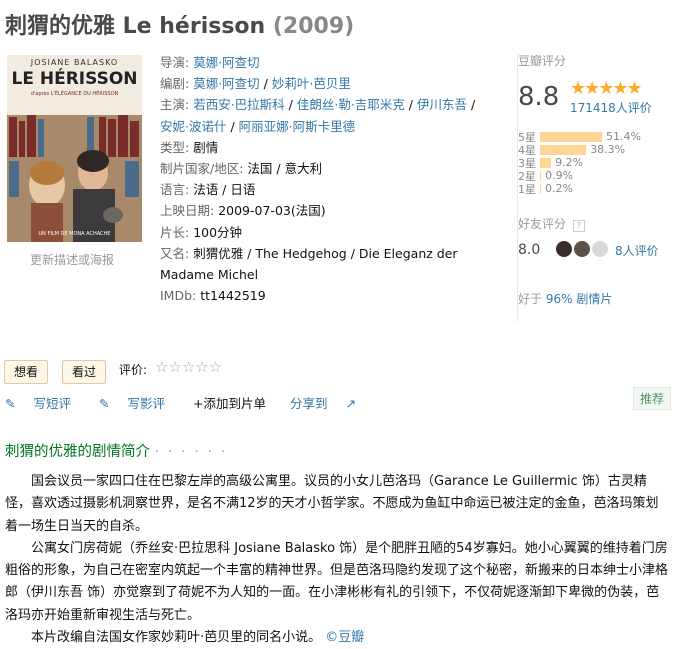  Describe the element at coordinates (238, 104) in the screenshot. I see `cast-link: 若西安·巴拉斯科` at that location.